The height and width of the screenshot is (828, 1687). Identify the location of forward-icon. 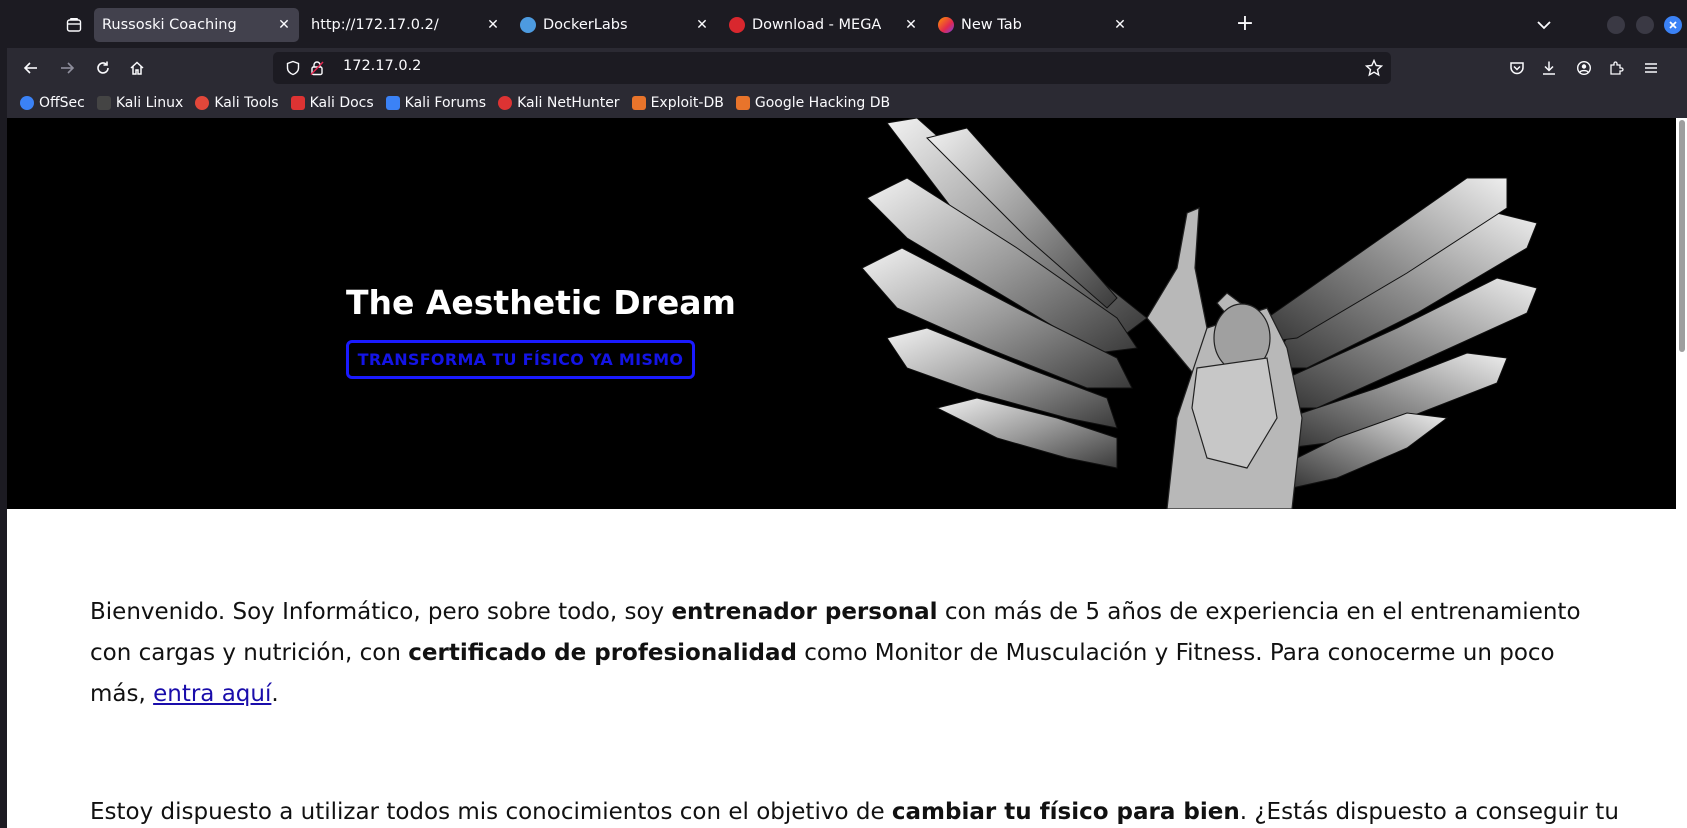
(67, 68).